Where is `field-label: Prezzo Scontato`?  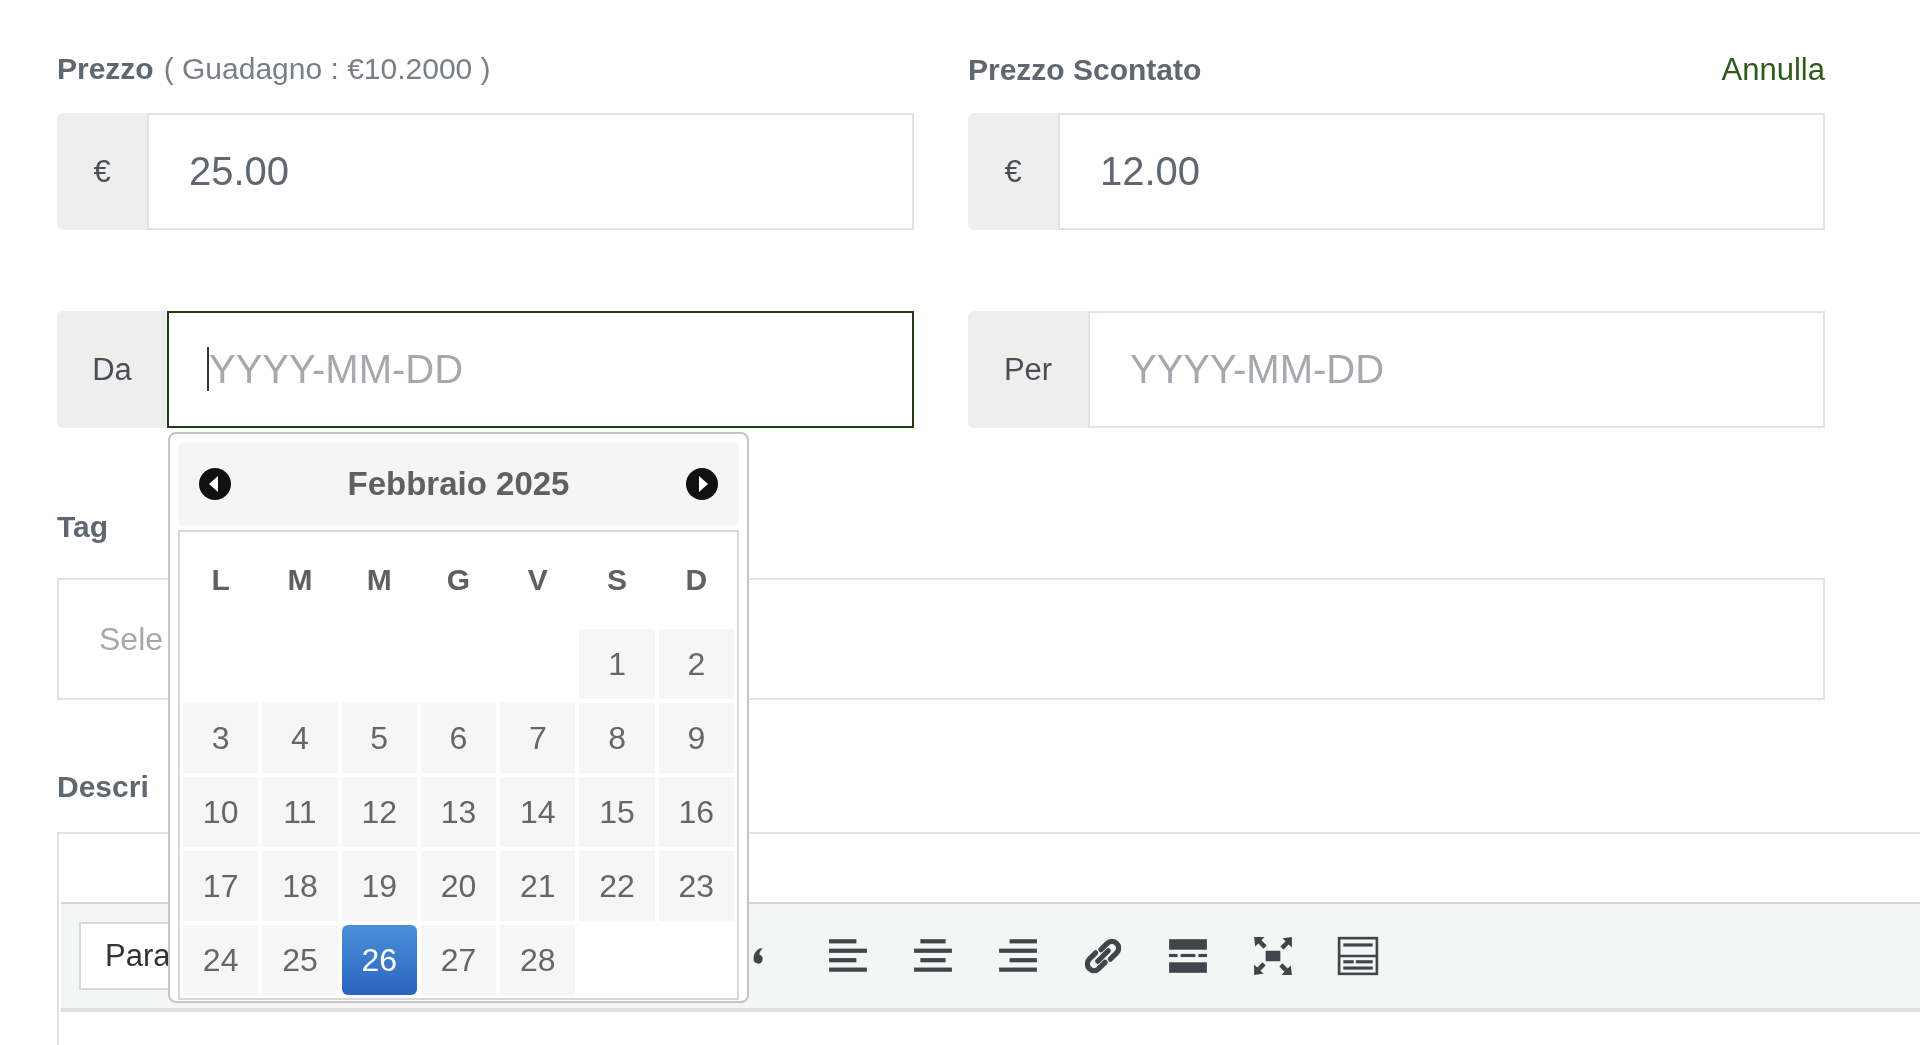 field-label: Prezzo Scontato is located at coordinates (1085, 70).